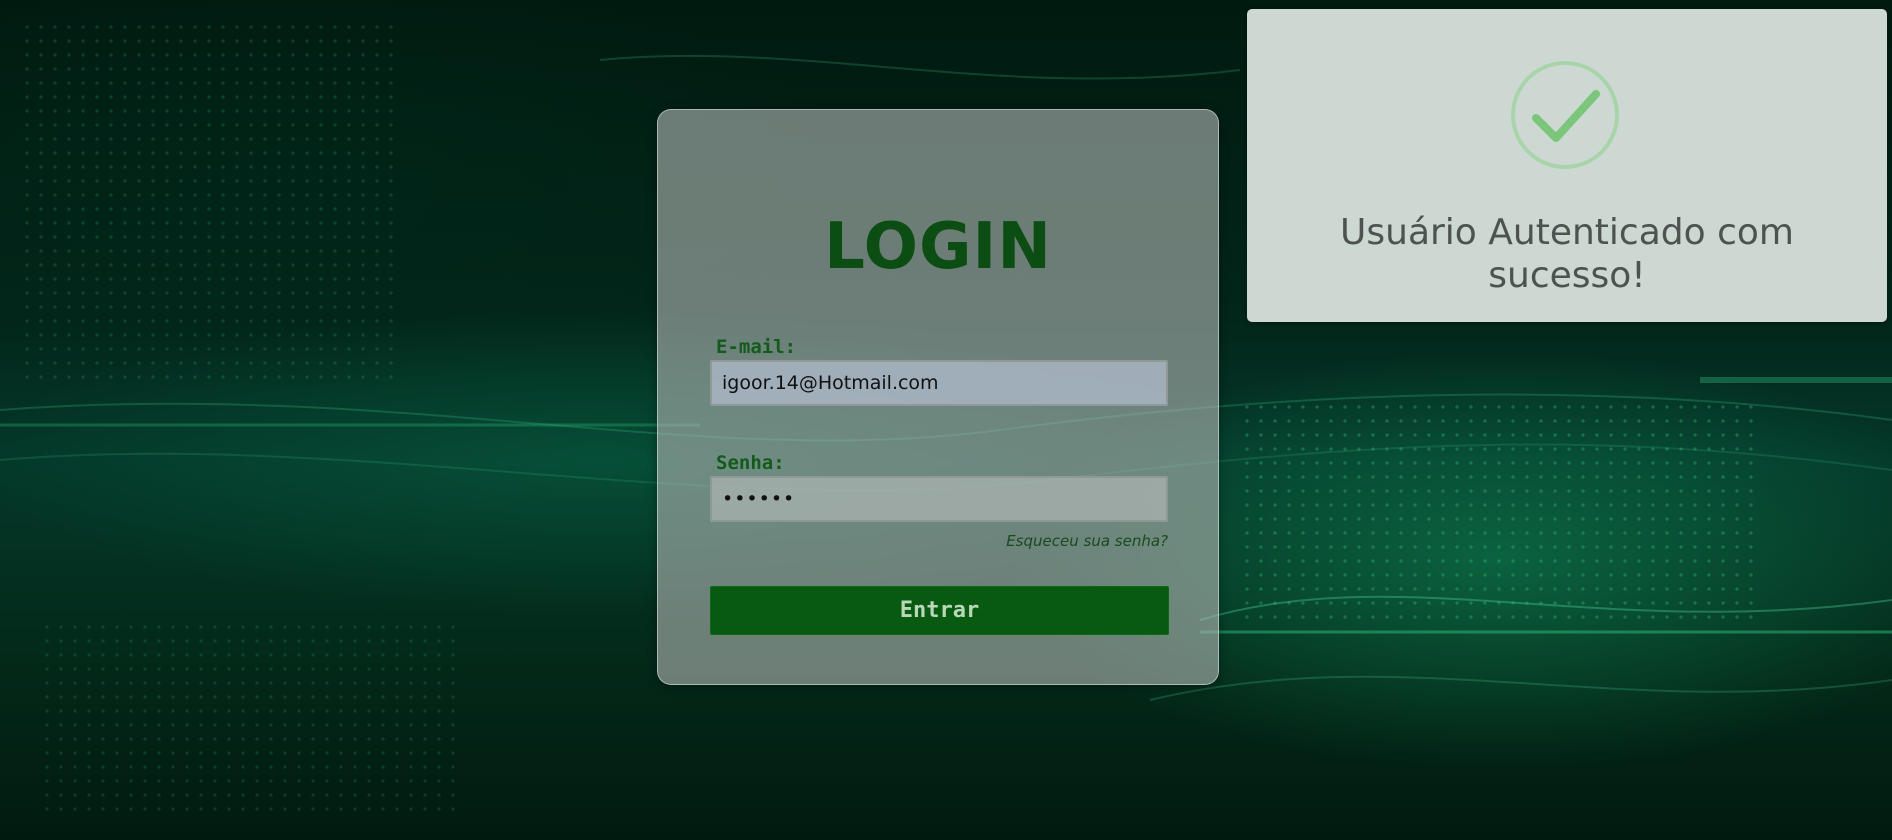  I want to click on password-value: ••••••, so click(759, 499).